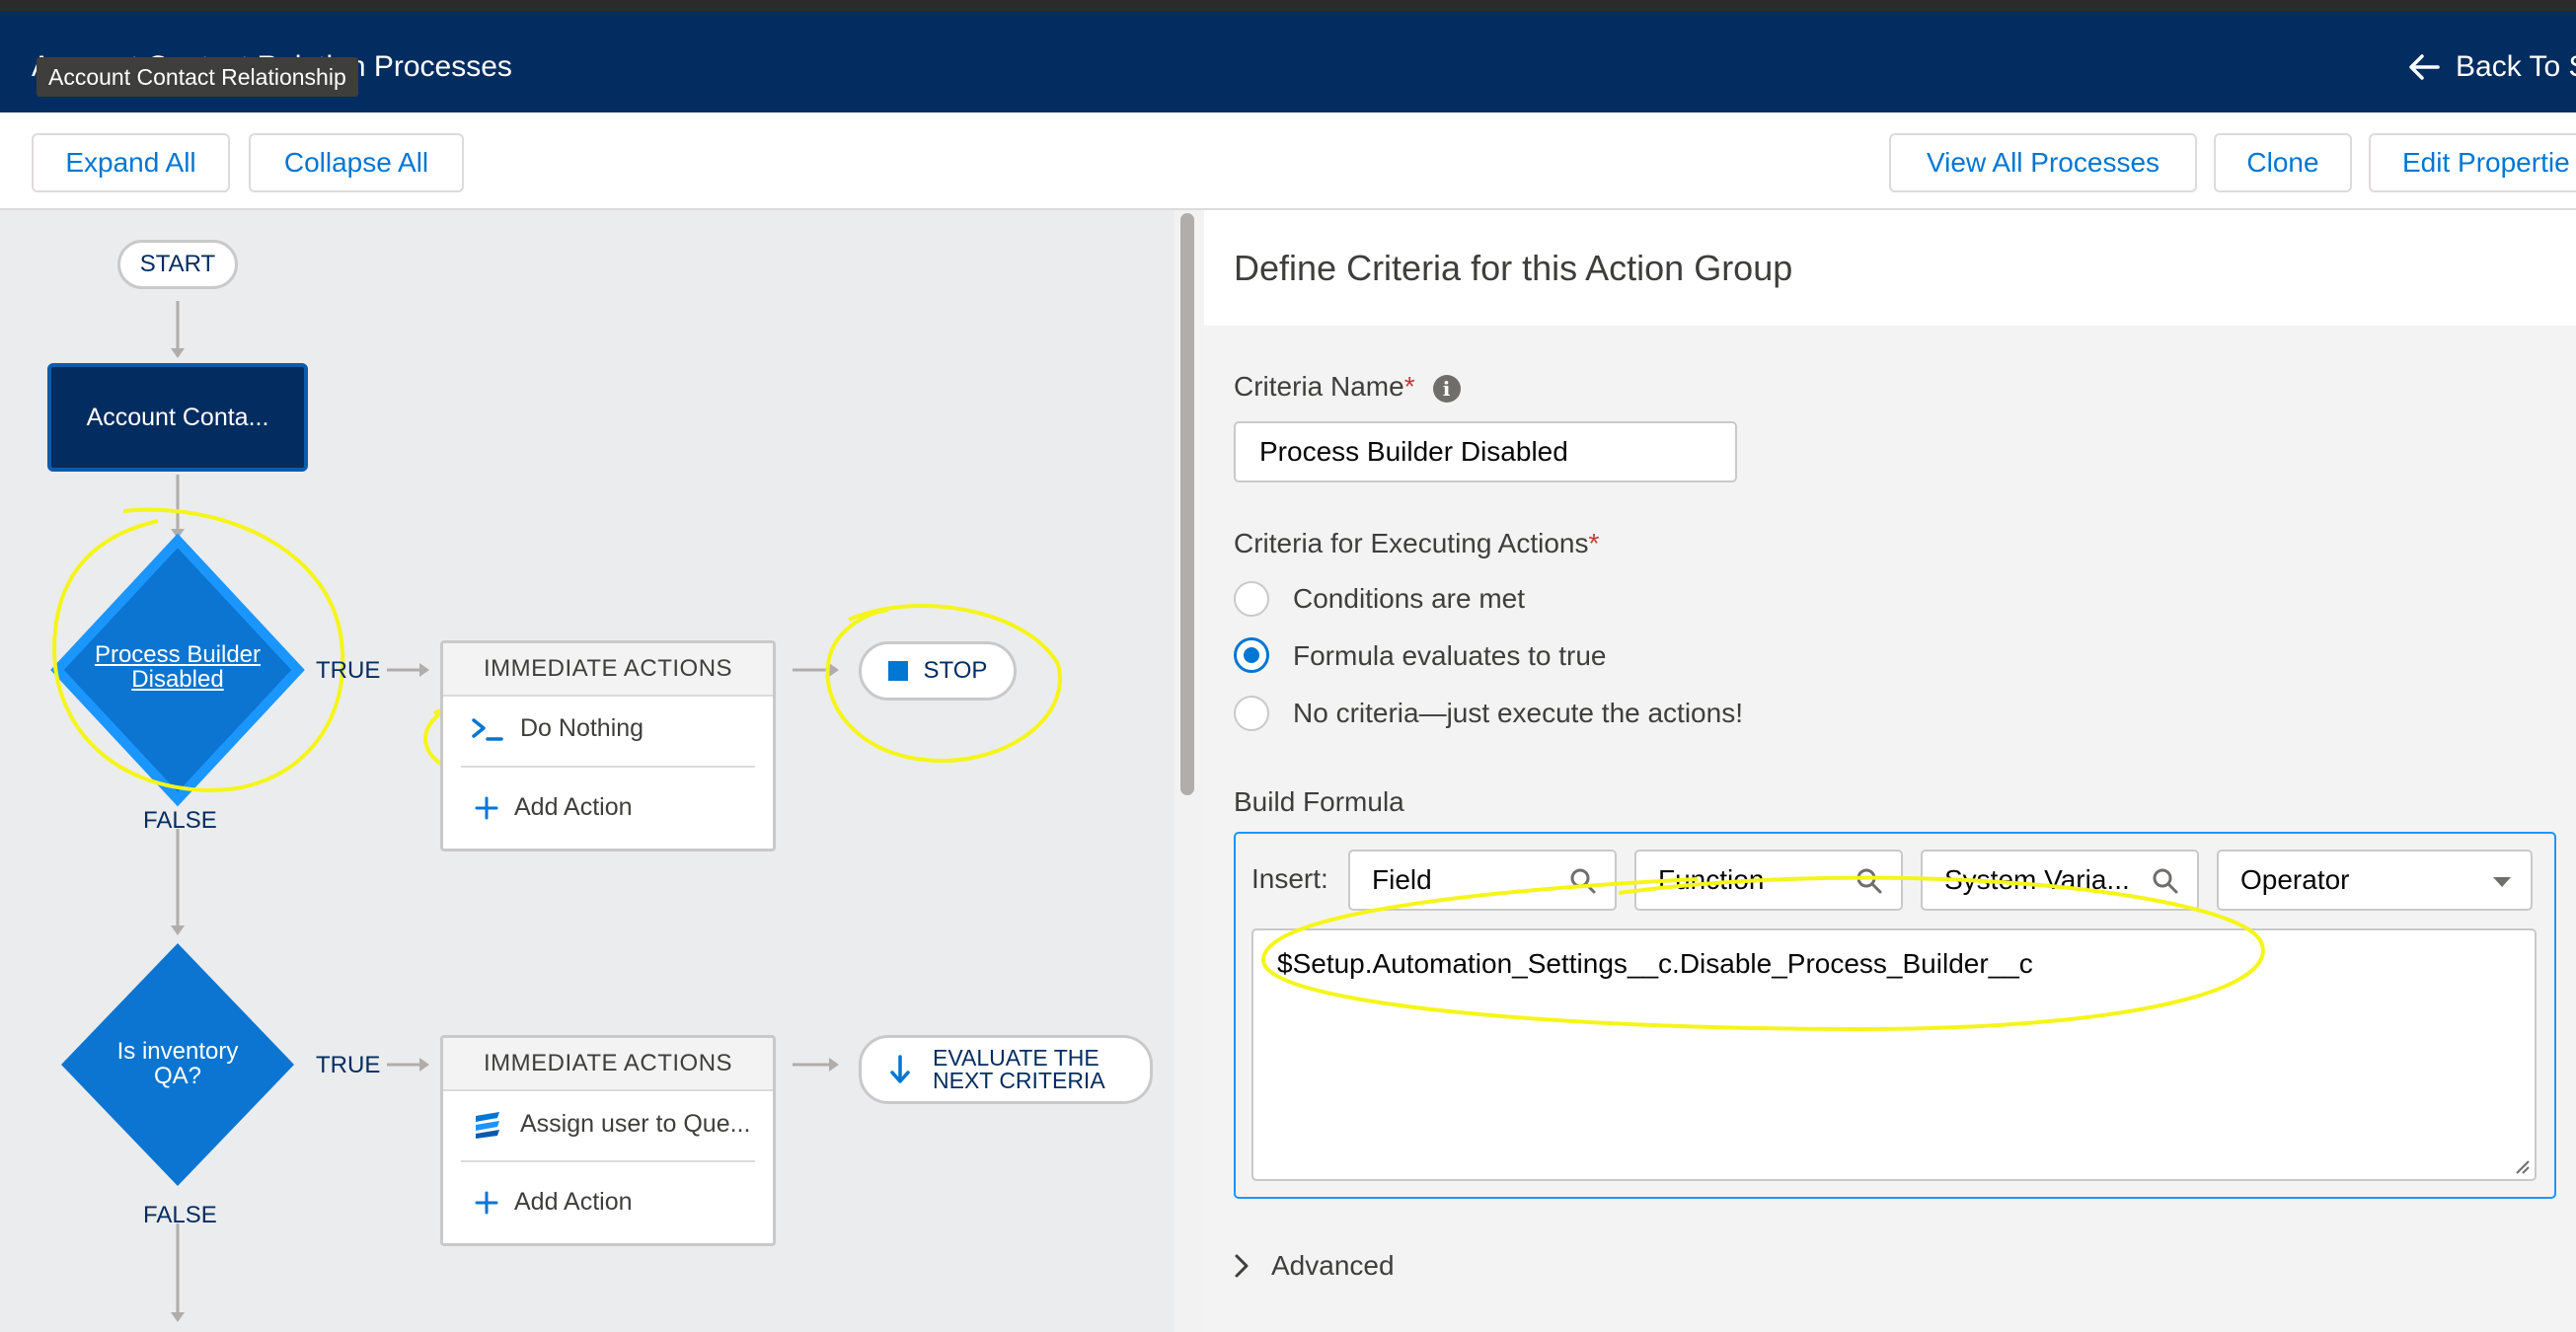  I want to click on criteria-name-text: Criteria Name, so click(1319, 387).